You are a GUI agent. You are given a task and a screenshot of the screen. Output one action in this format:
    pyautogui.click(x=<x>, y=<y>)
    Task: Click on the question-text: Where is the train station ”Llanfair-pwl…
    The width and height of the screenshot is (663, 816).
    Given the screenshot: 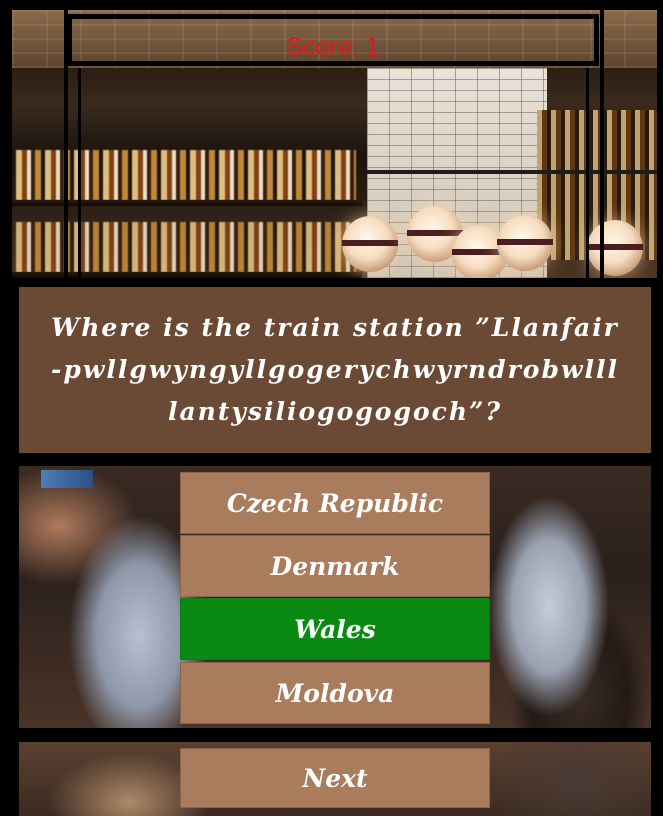 What is the action you would take?
    pyautogui.click(x=335, y=369)
    